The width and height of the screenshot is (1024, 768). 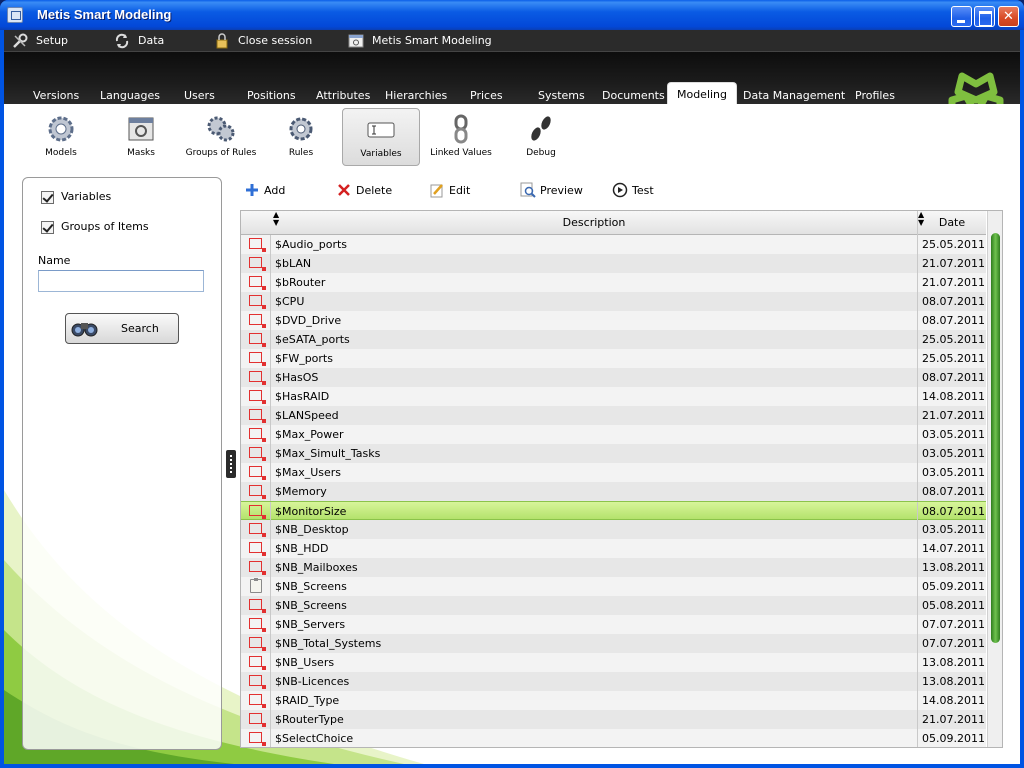 What do you see at coordinates (47, 227) in the screenshot?
I see `groups-of-items-checkbox` at bounding box center [47, 227].